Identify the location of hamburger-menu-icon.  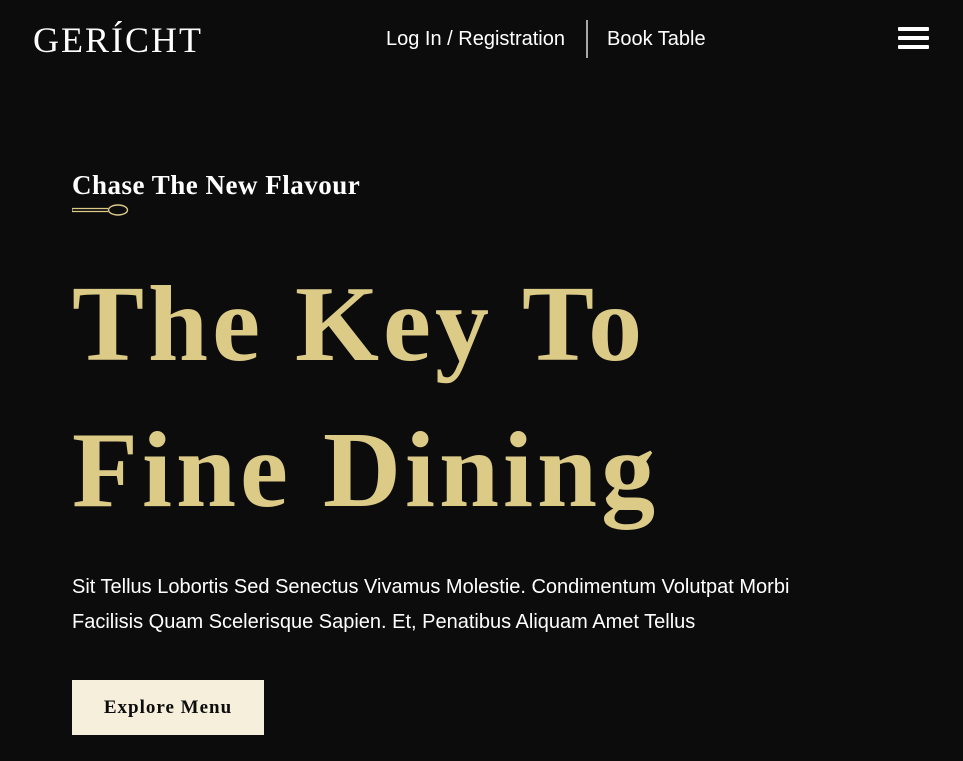
(913, 38).